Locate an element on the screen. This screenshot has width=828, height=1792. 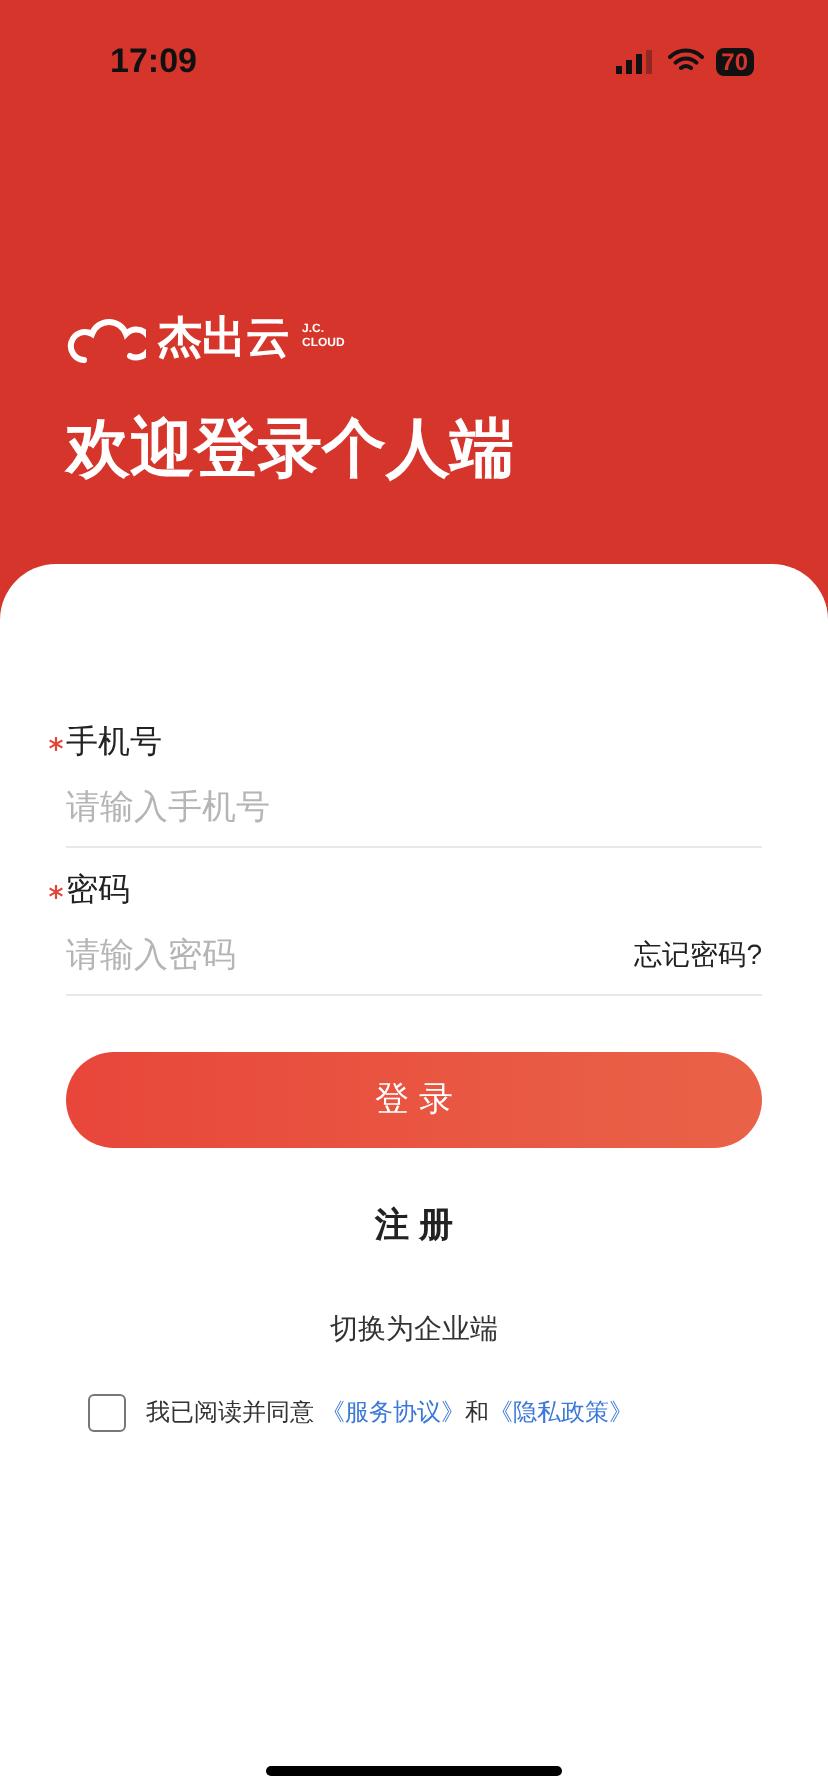
agreement-text: 我已阅读并同意 《服务协议》和《隐私政策》 is located at coordinates (389, 1413).